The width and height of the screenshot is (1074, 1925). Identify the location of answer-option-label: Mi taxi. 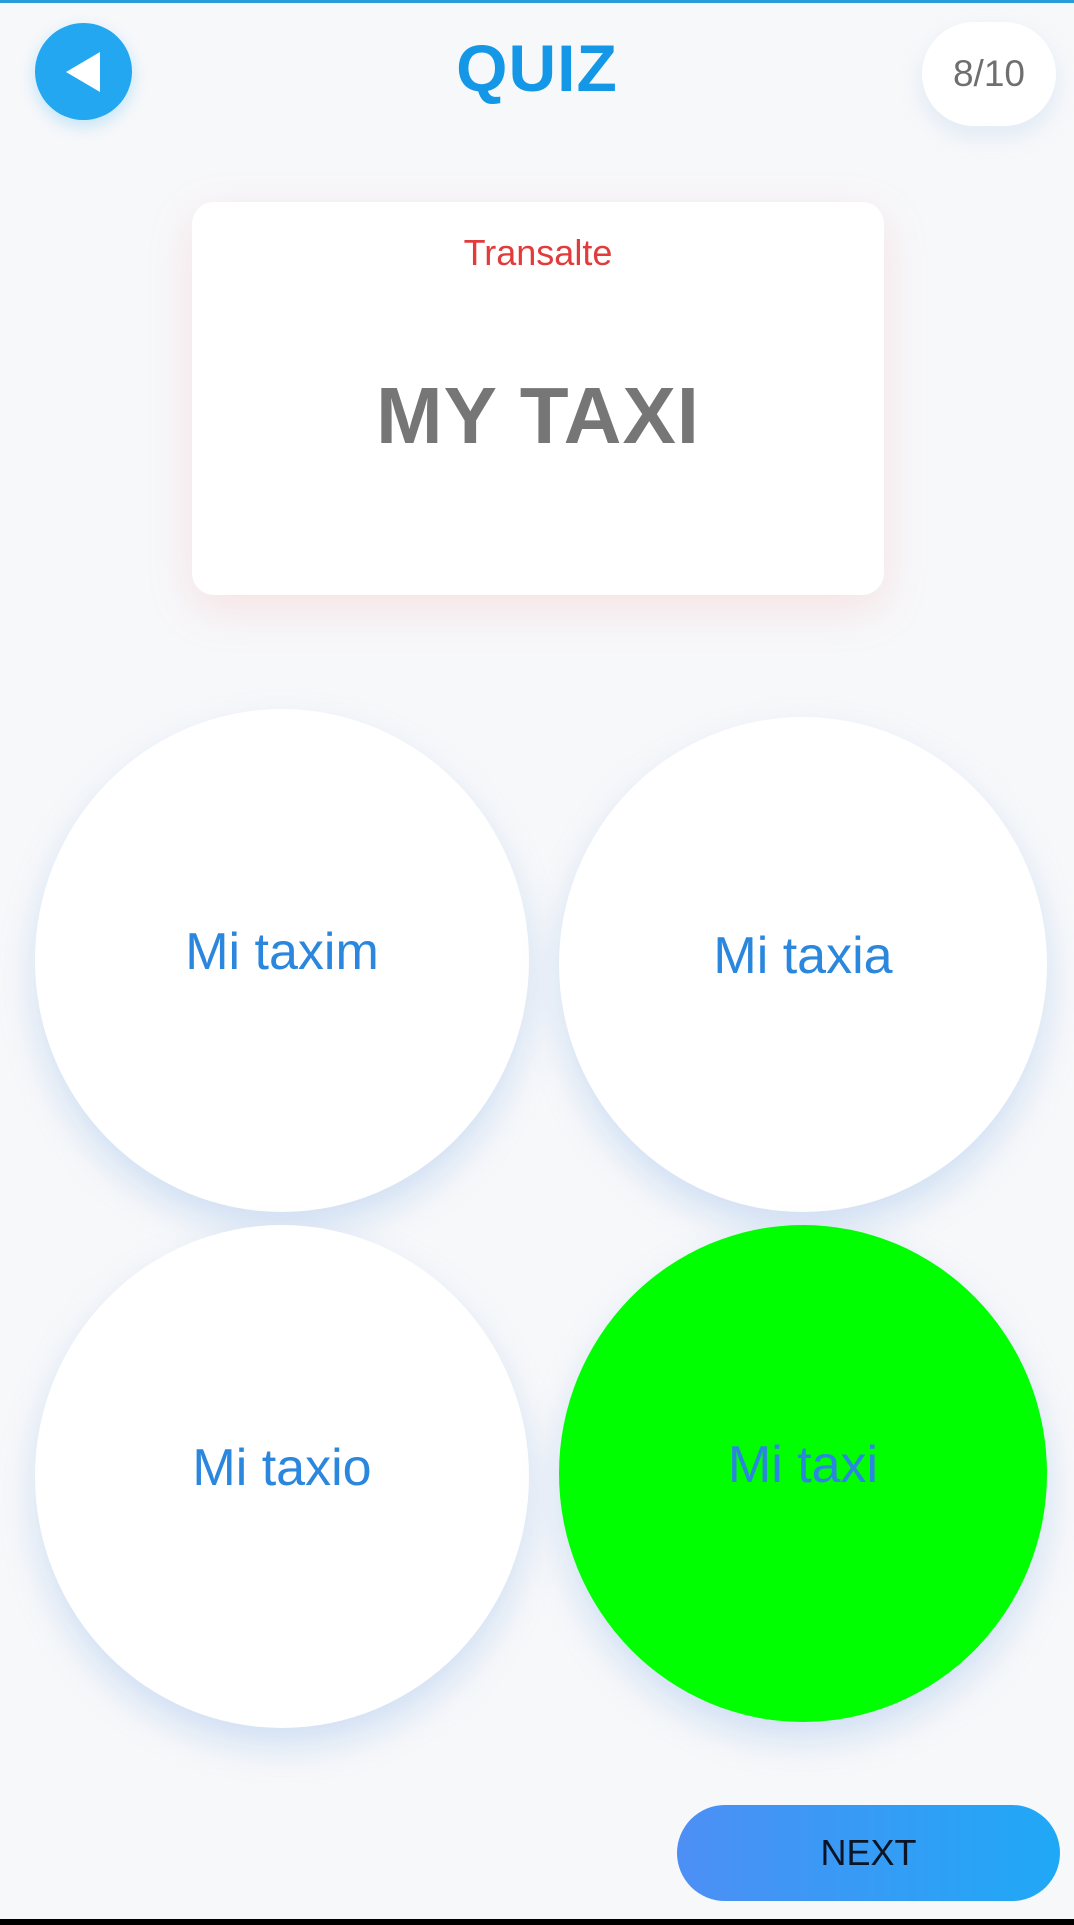
(803, 1464).